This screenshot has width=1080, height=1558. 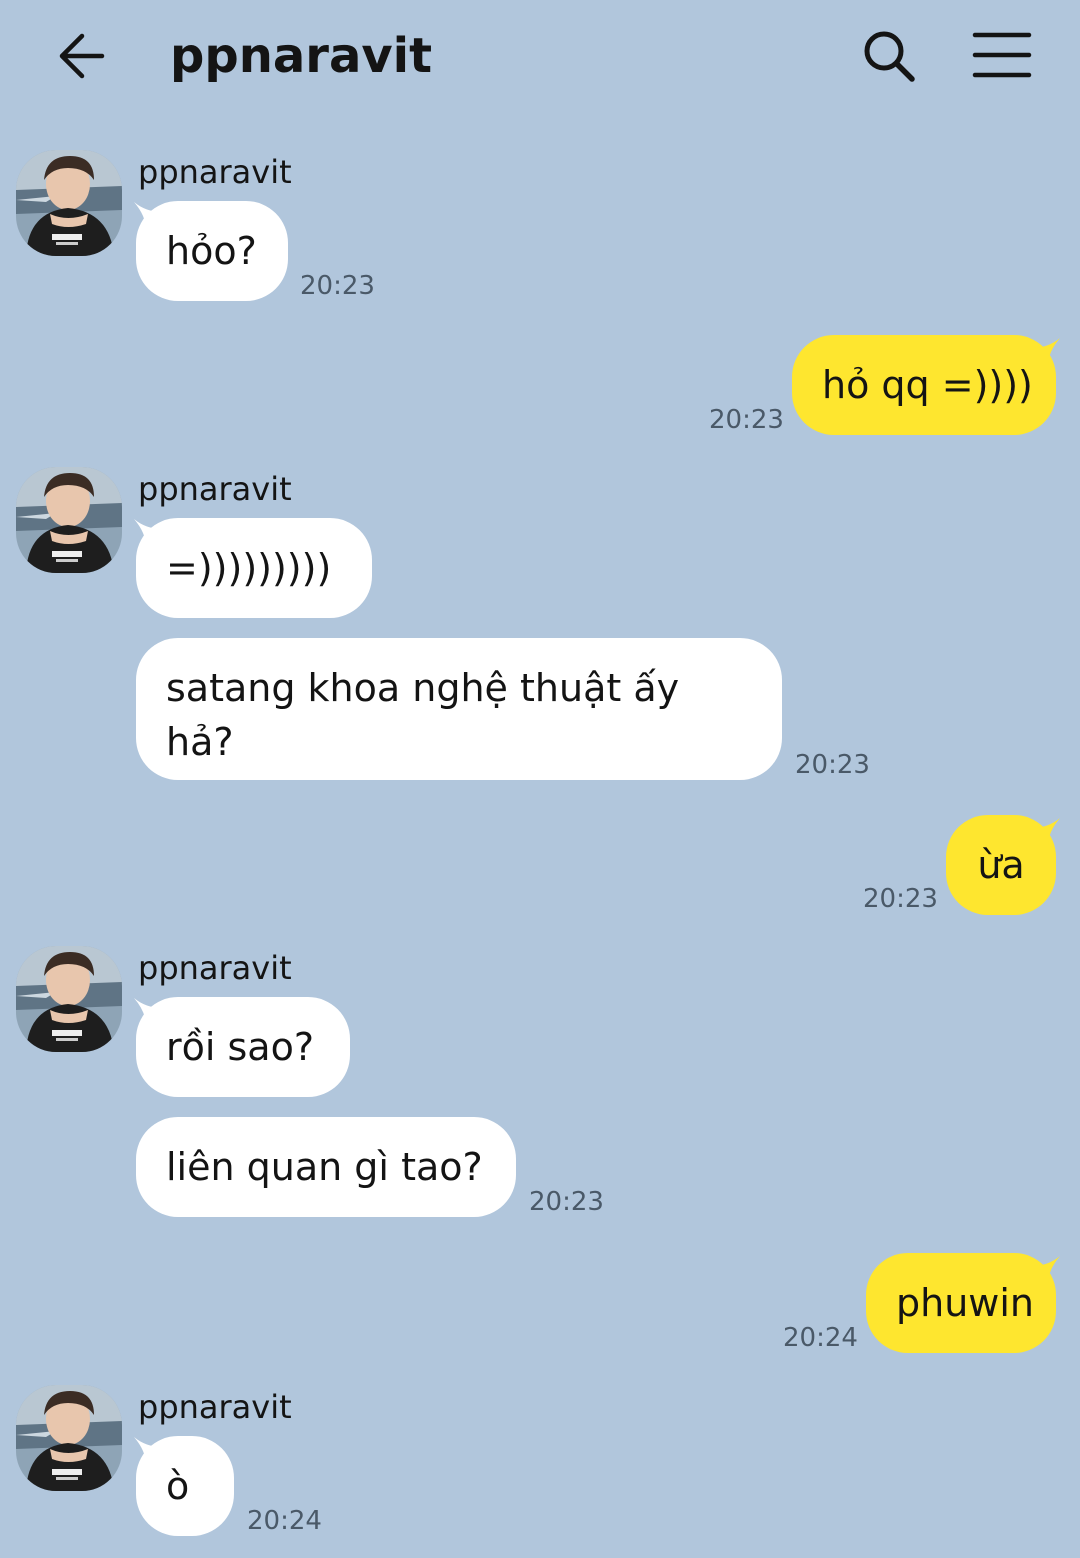 What do you see at coordinates (185, 1486) in the screenshot?
I see `incoming-message-bubble: ò` at bounding box center [185, 1486].